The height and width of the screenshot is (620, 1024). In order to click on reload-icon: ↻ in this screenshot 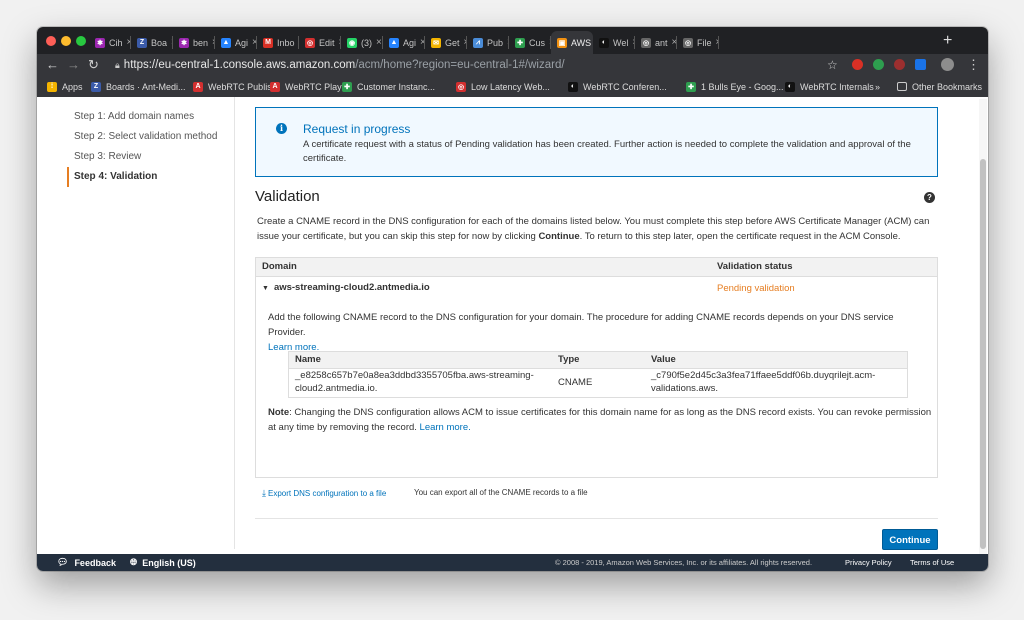, I will do `click(93, 65)`.